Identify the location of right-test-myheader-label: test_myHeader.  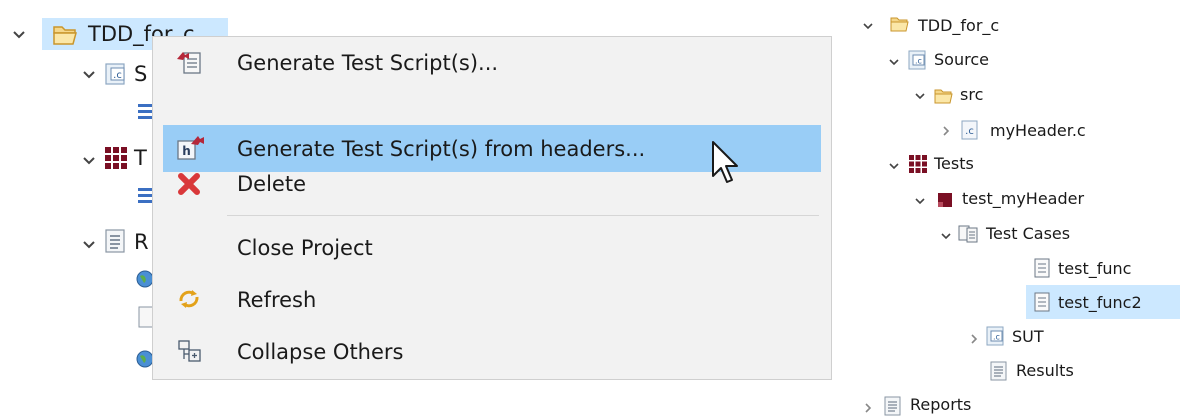
(1023, 199).